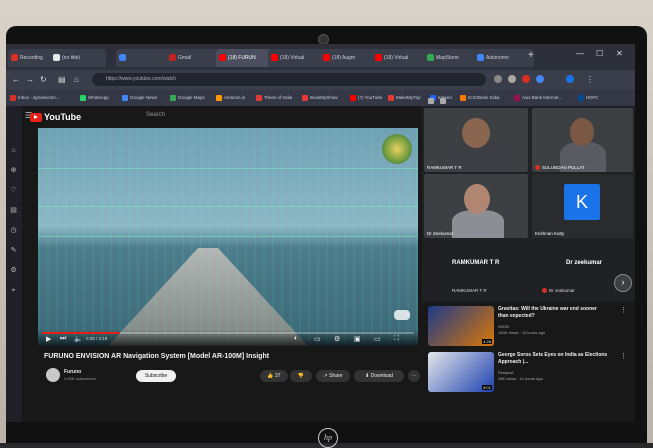 Image resolution: width=653 pixels, height=448 pixels. What do you see at coordinates (81, 333) in the screenshot?
I see `progress-fill` at bounding box center [81, 333].